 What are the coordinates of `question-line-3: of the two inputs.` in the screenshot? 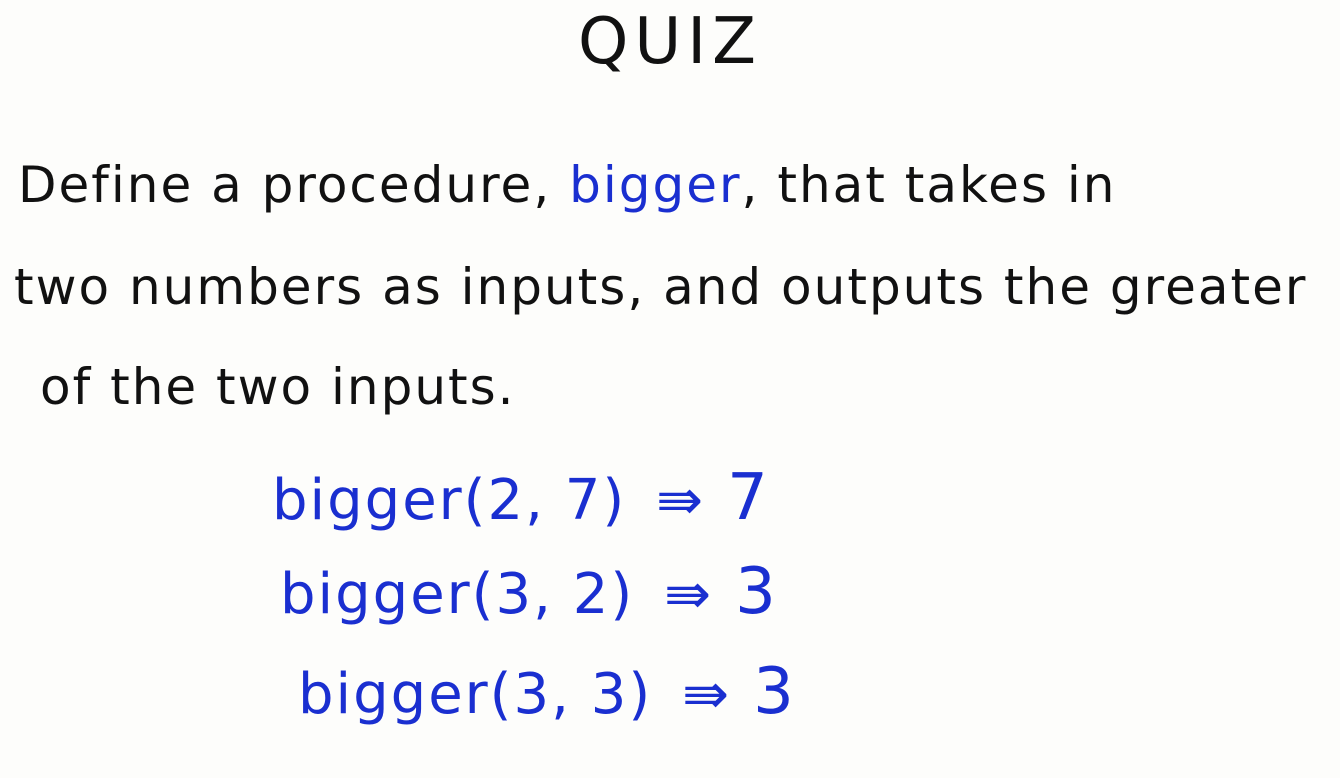 It's located at (278, 387).